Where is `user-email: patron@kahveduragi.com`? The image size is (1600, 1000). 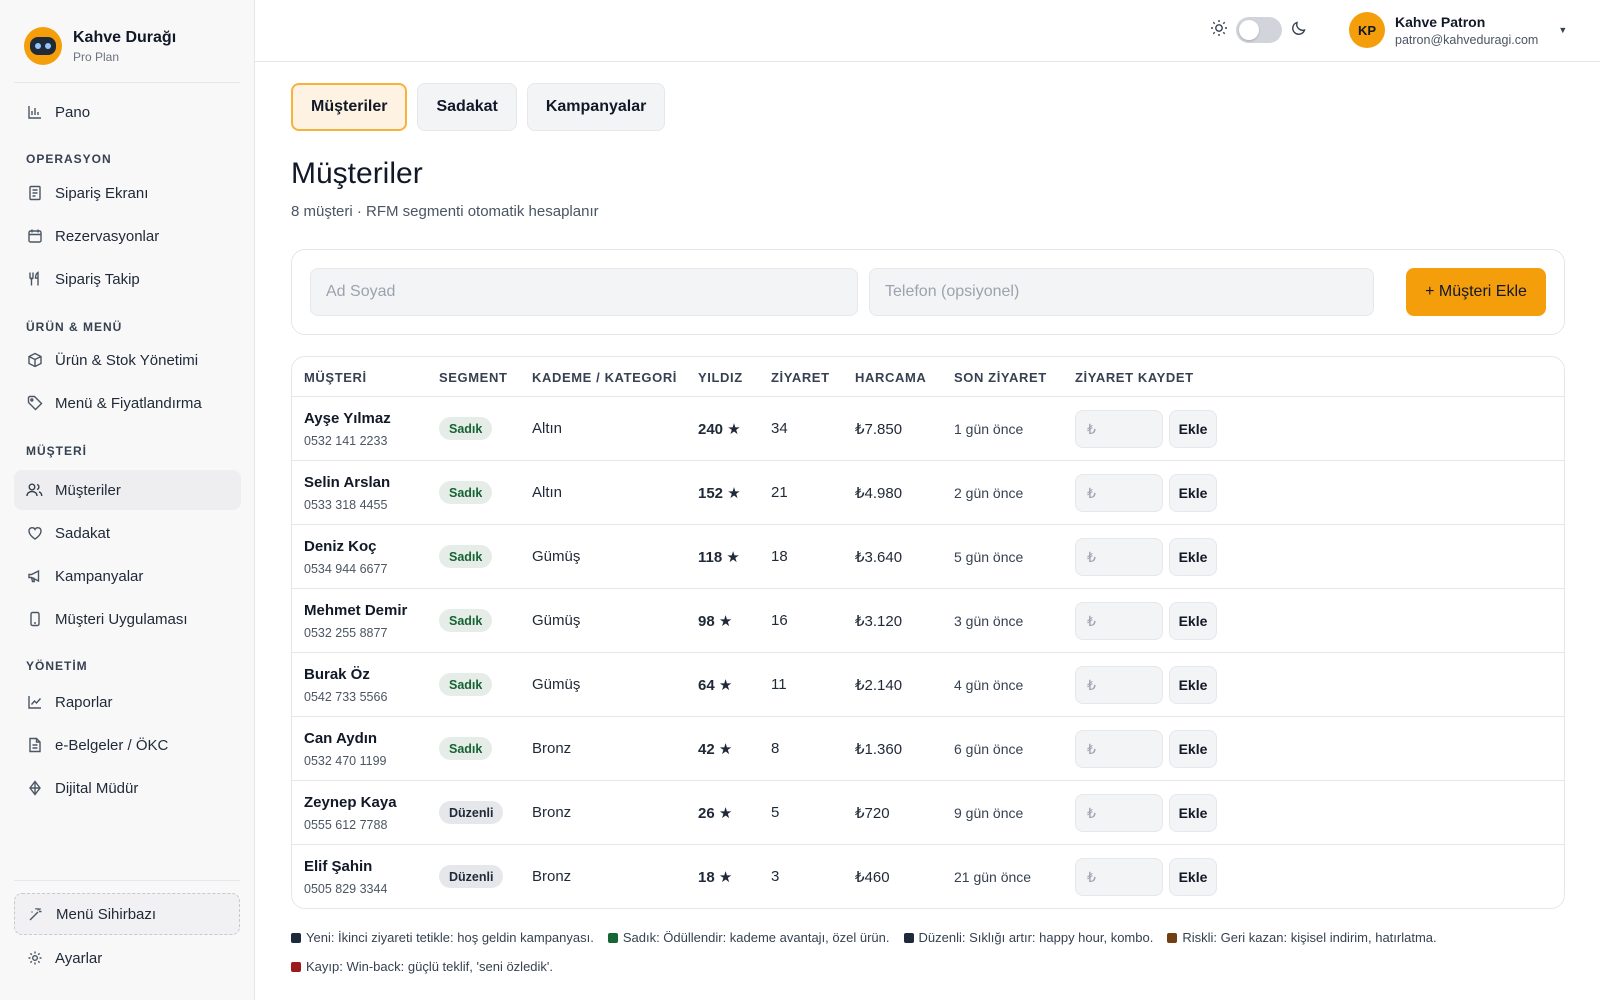 user-email: patron@kahveduragi.com is located at coordinates (1467, 39).